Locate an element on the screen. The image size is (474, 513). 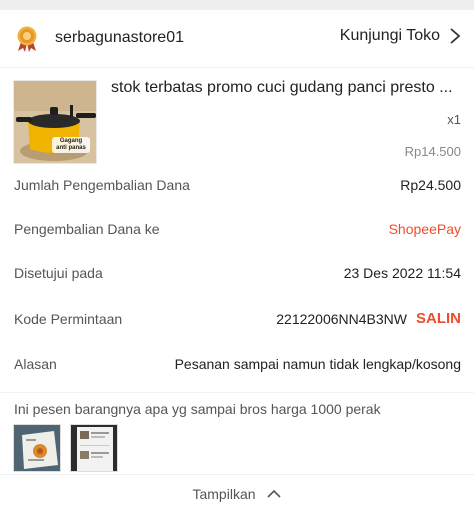
shop-badge-icon is located at coordinates (27, 39).